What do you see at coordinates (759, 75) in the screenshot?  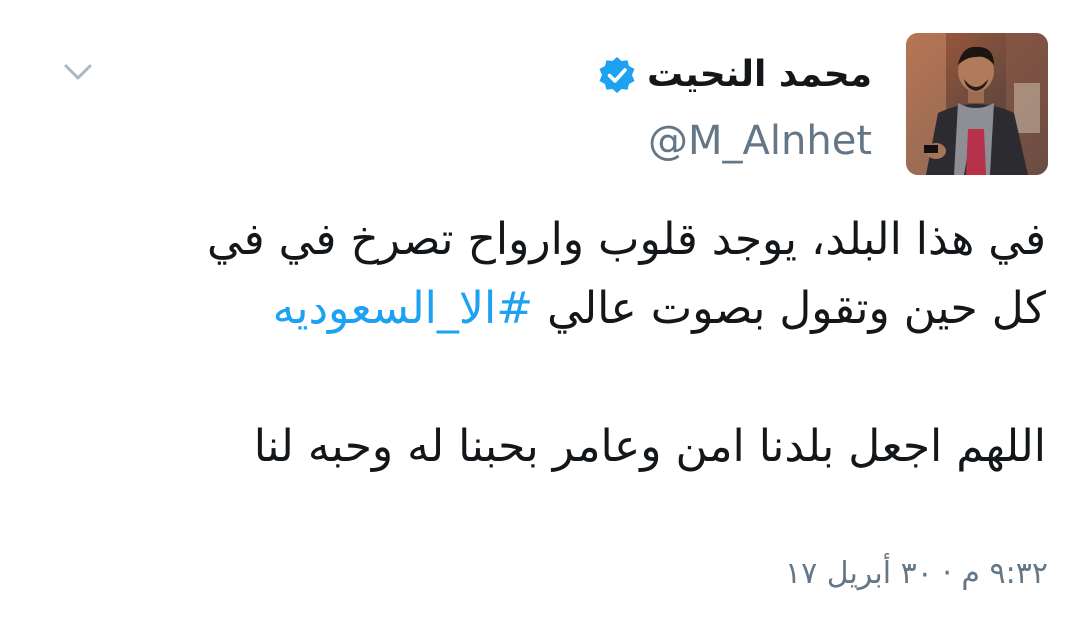 I see `author-display-name: محمد النحيت` at bounding box center [759, 75].